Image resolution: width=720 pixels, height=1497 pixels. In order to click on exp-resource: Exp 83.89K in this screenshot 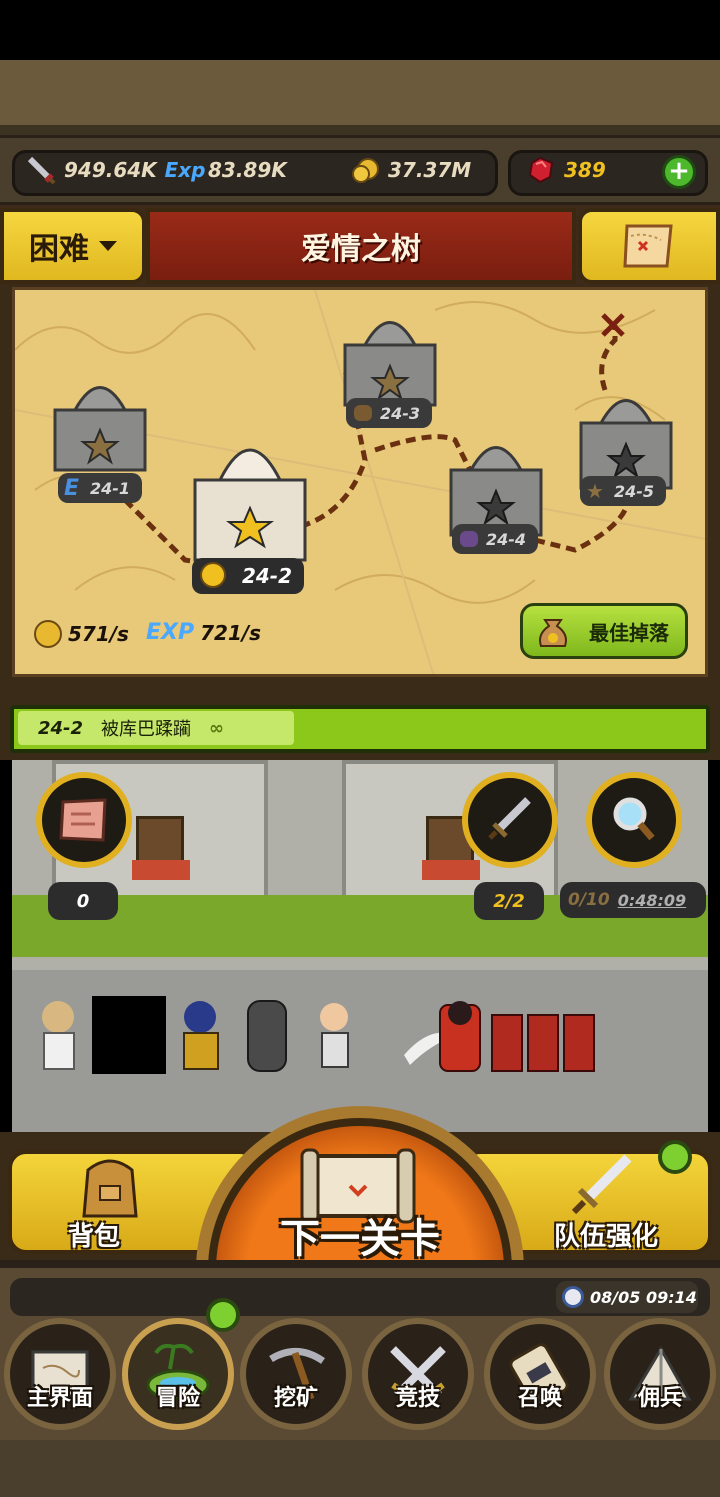, I will do `click(225, 170)`.